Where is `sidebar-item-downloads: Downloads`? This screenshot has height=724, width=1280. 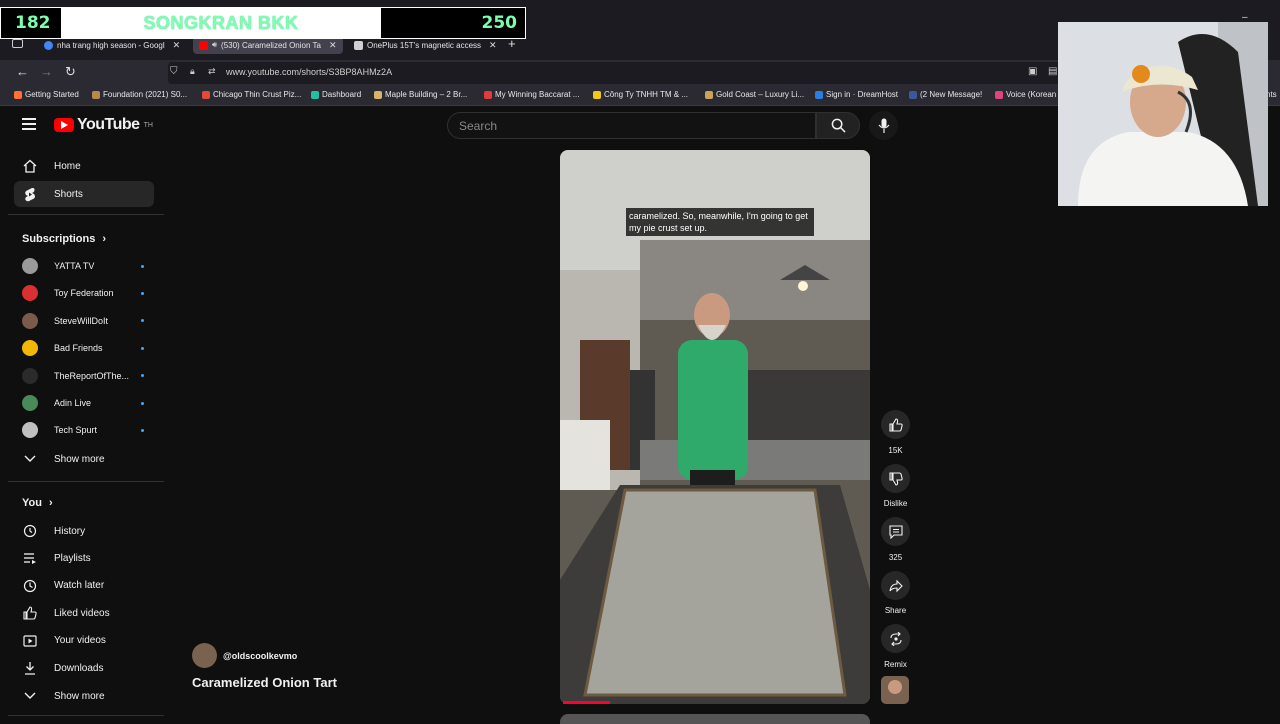 sidebar-item-downloads: Downloads is located at coordinates (84, 668).